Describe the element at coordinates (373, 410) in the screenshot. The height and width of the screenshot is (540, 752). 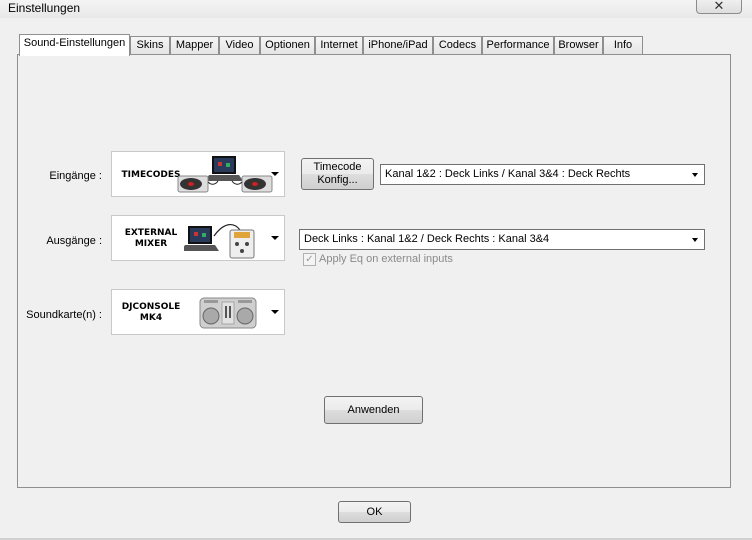
I see `apply-button: Anwenden` at that location.